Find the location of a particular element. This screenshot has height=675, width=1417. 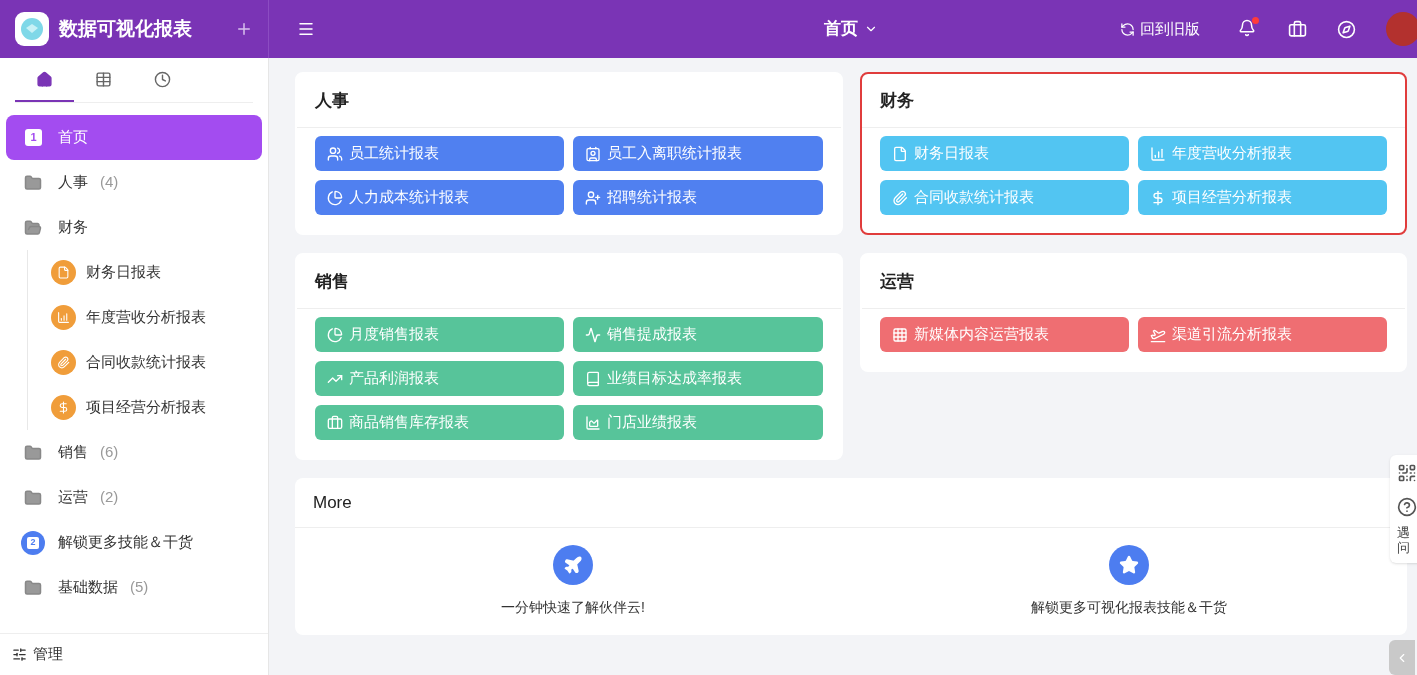

sidebar-subitem: 项目经营分析报表 is located at coordinates (156, 407).